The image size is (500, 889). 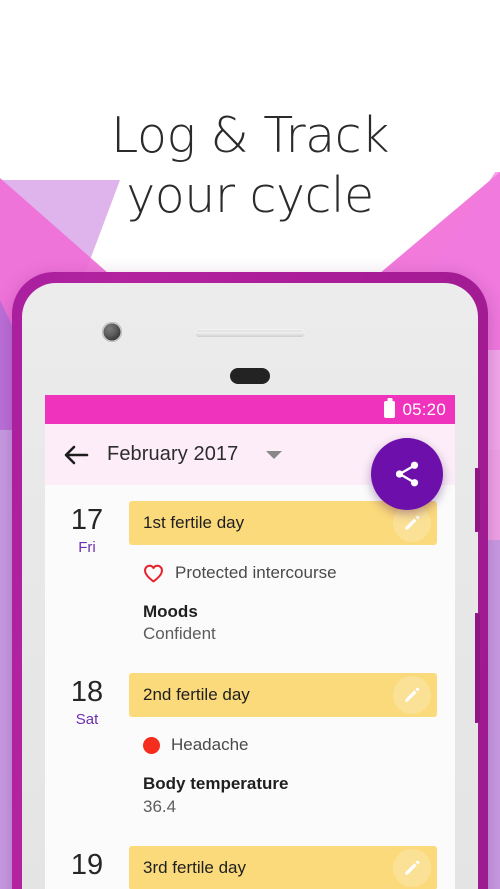 I want to click on chevron-down-icon, so click(x=274, y=454).